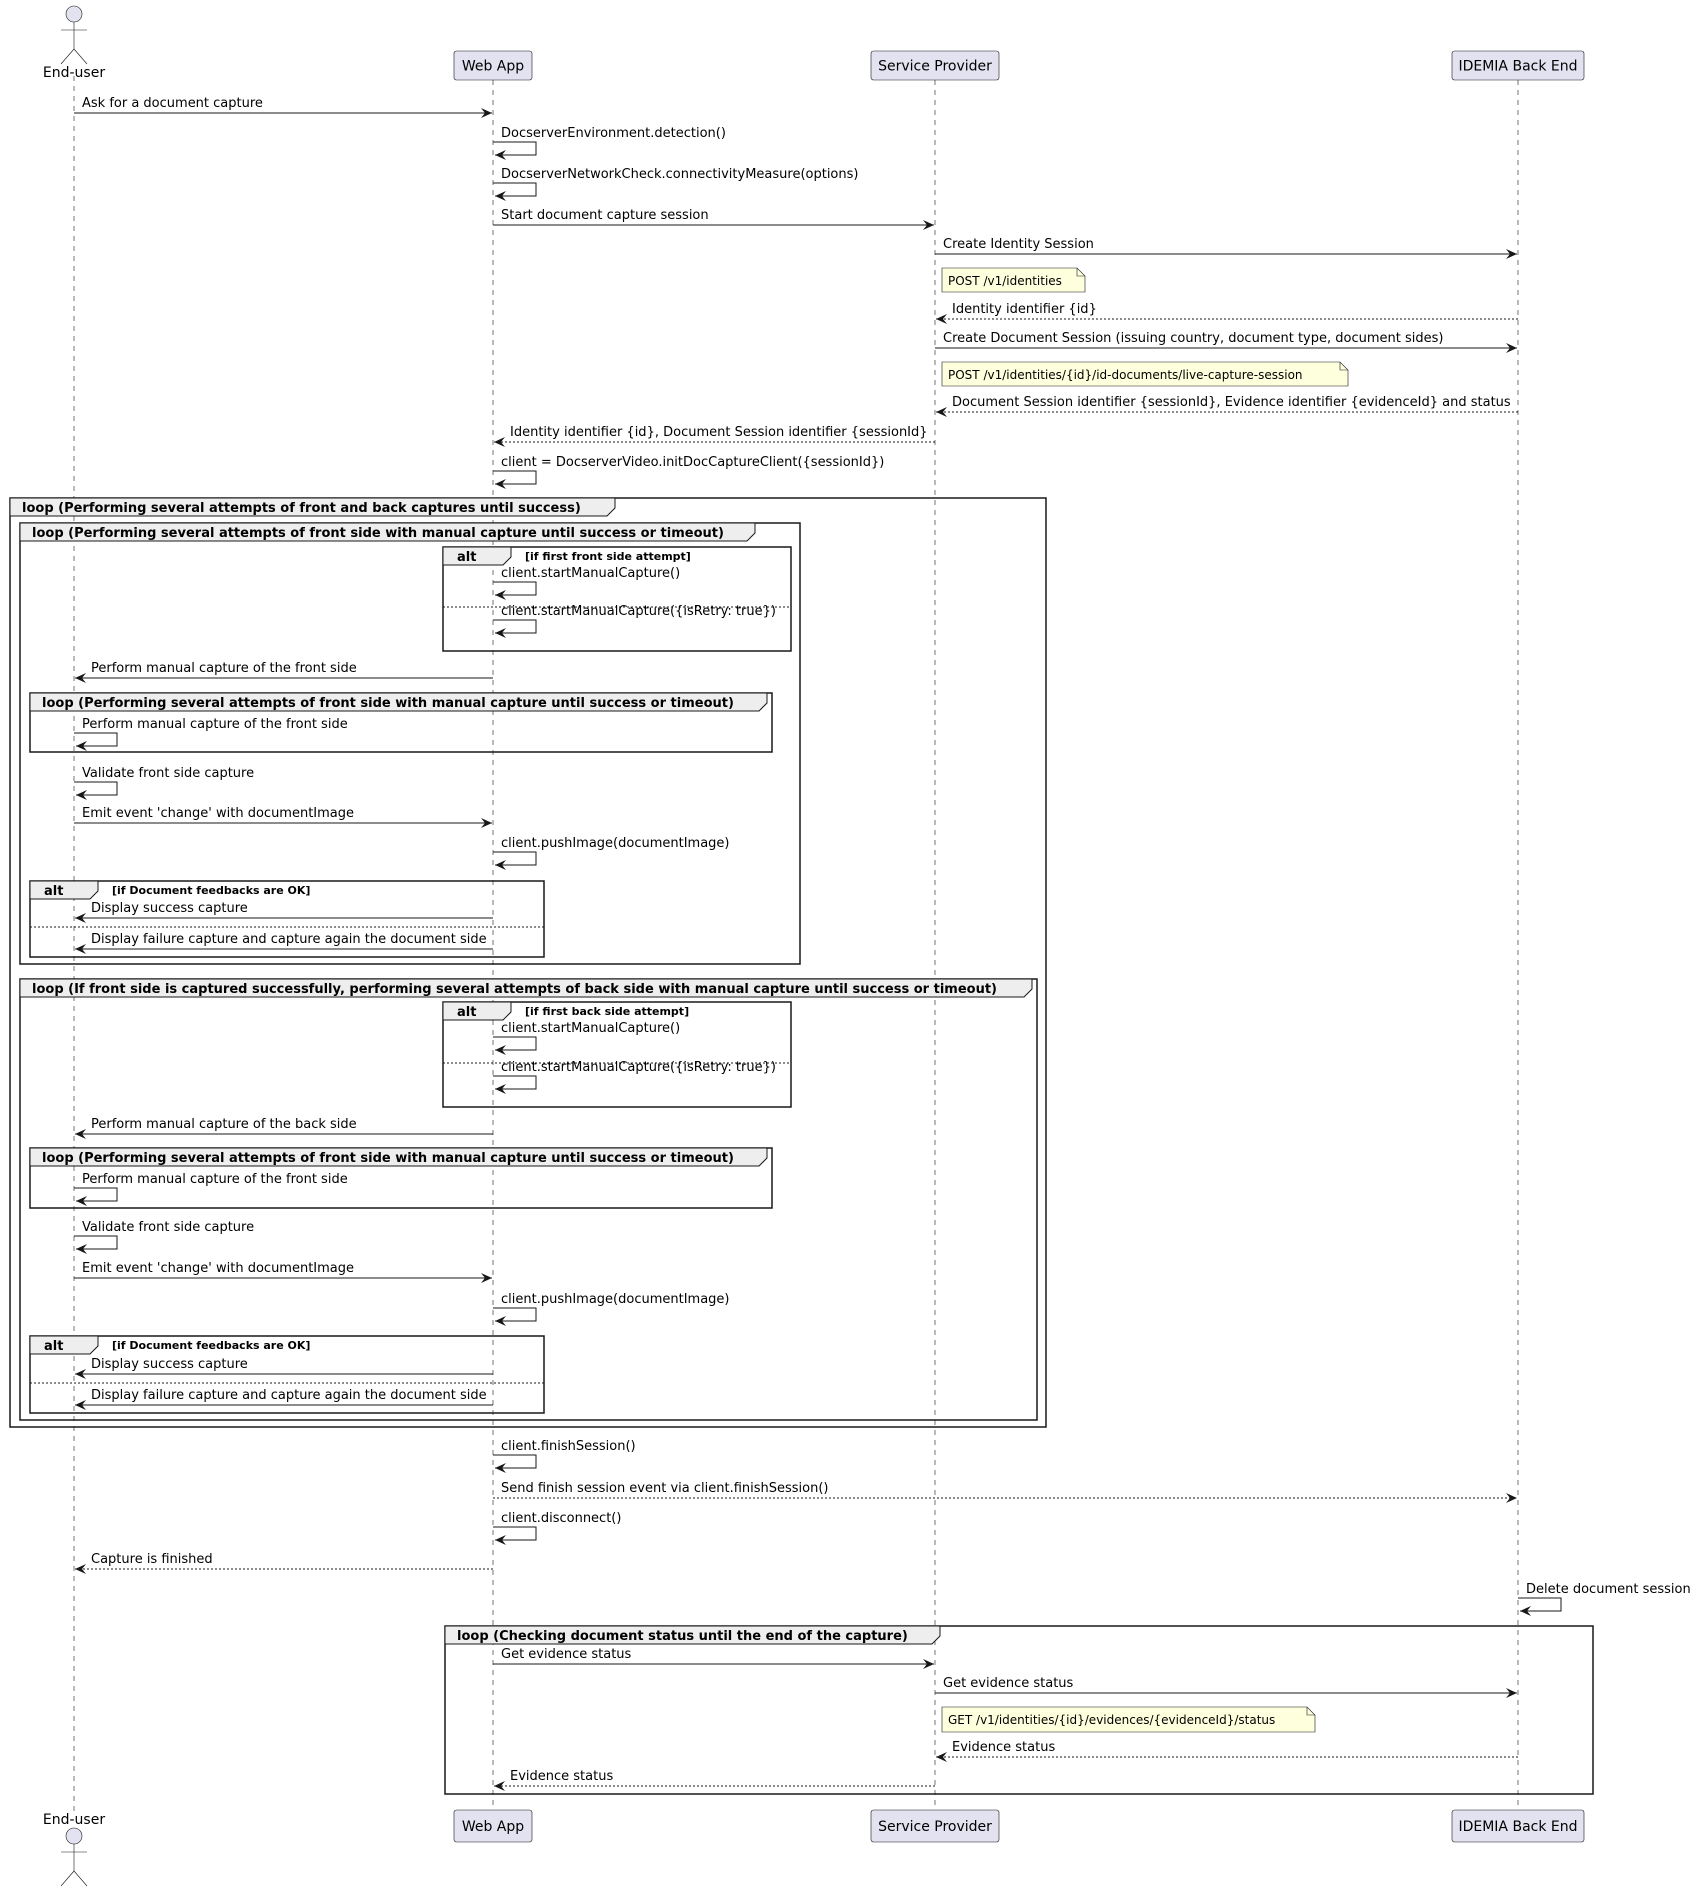 The height and width of the screenshot is (1891, 1696). Describe the element at coordinates (224, 1124) in the screenshot. I see `message-label: Perform manual capture of the back side` at that location.